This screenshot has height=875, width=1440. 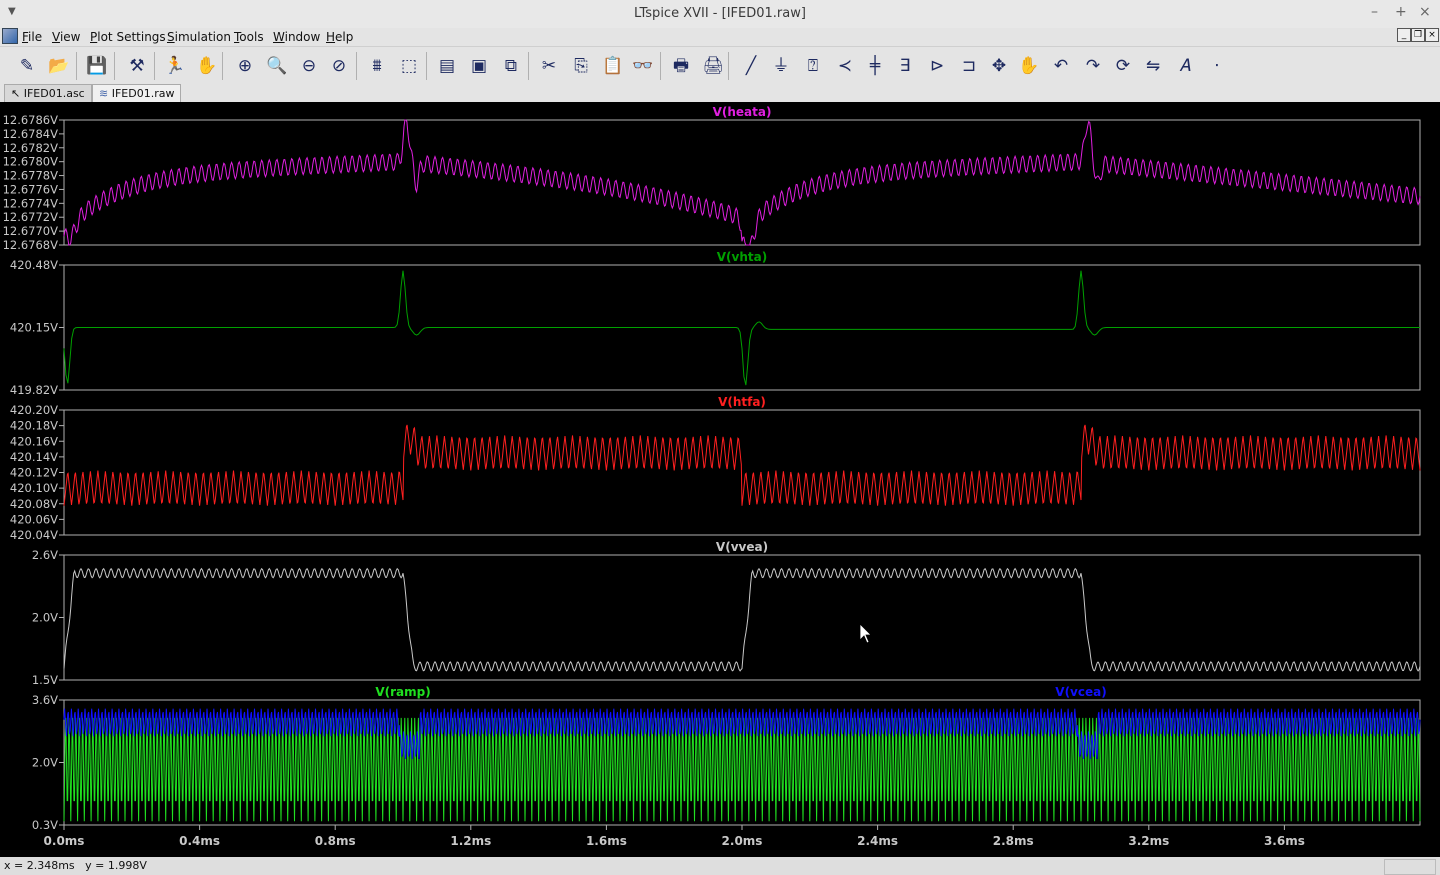 What do you see at coordinates (137, 93) in the screenshot?
I see `tab-ifed01-raw: ≋ IFED01.raw` at bounding box center [137, 93].